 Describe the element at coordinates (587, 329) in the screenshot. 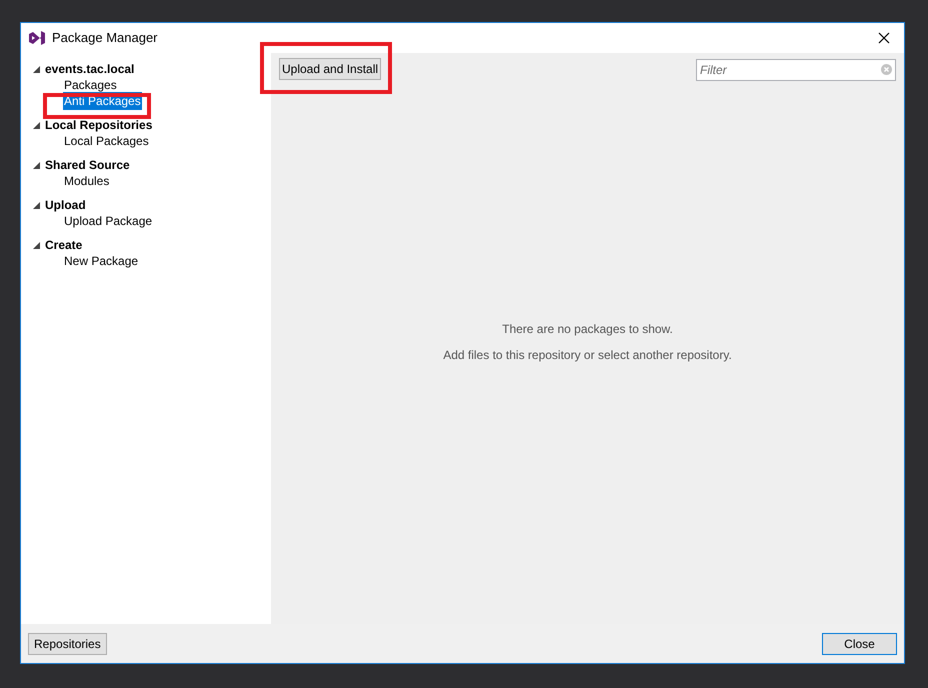

I see `empty-title: There are no packages to show.` at that location.